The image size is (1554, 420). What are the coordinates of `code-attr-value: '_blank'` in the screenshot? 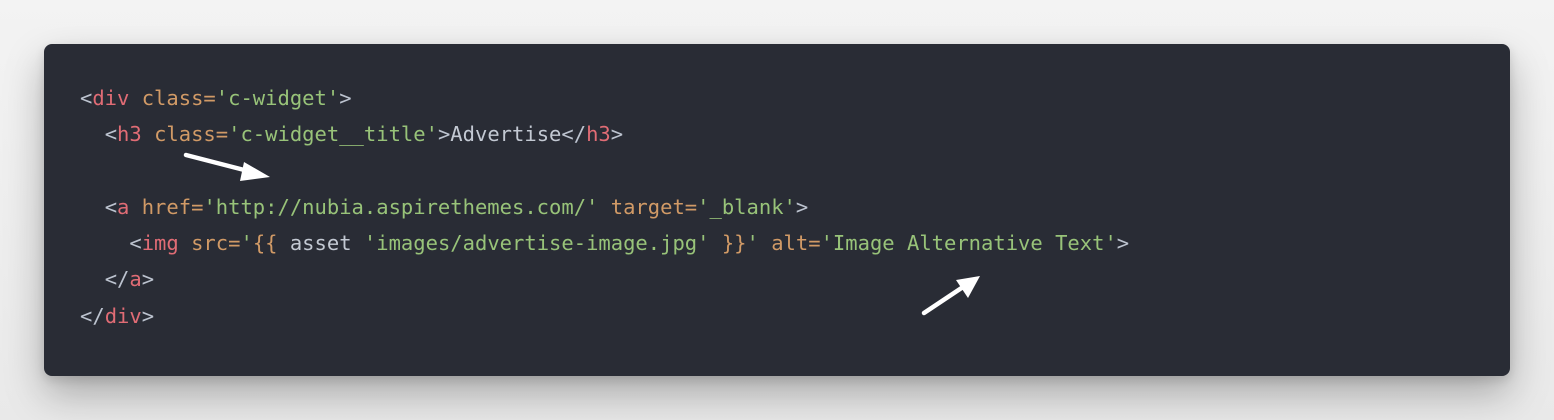 It's located at (746, 206).